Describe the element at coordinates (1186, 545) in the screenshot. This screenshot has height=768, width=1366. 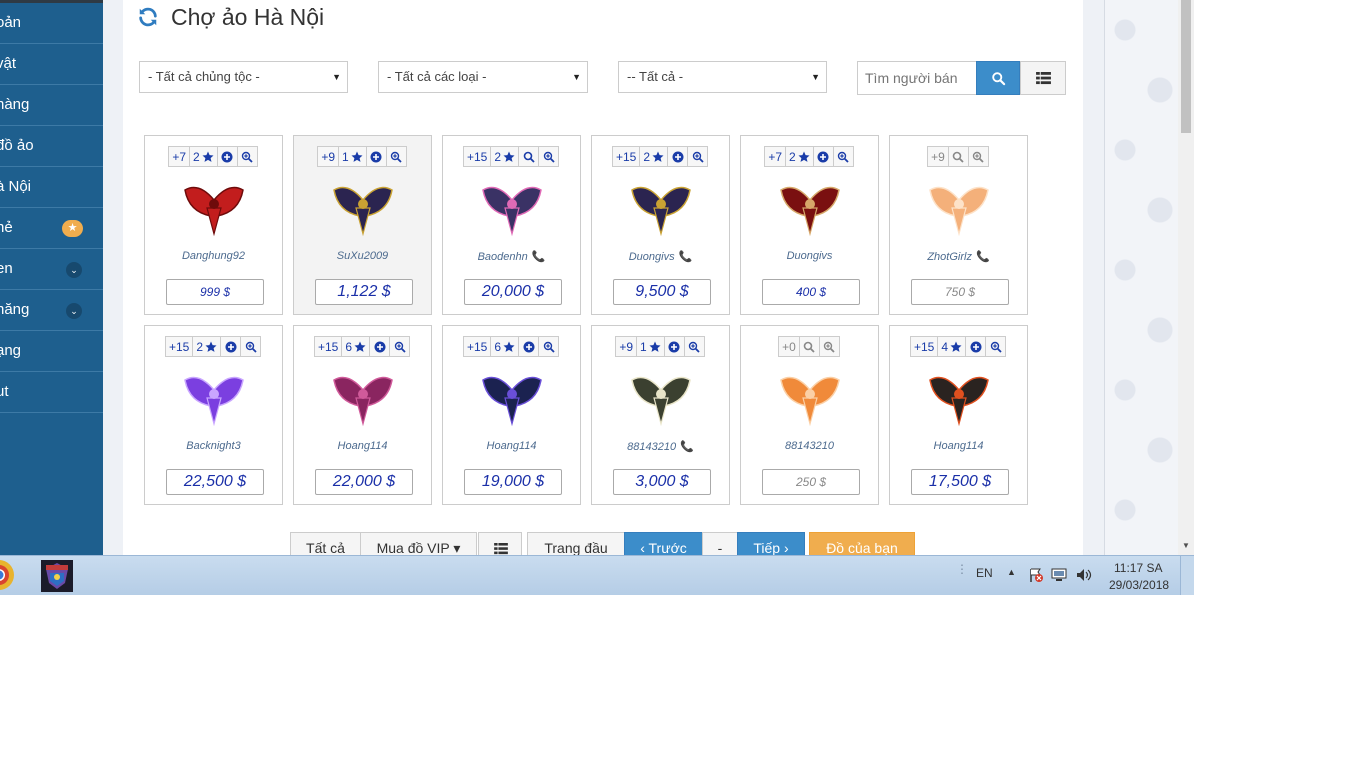
I see `scroll-down-arrow-icon: ▼` at that location.